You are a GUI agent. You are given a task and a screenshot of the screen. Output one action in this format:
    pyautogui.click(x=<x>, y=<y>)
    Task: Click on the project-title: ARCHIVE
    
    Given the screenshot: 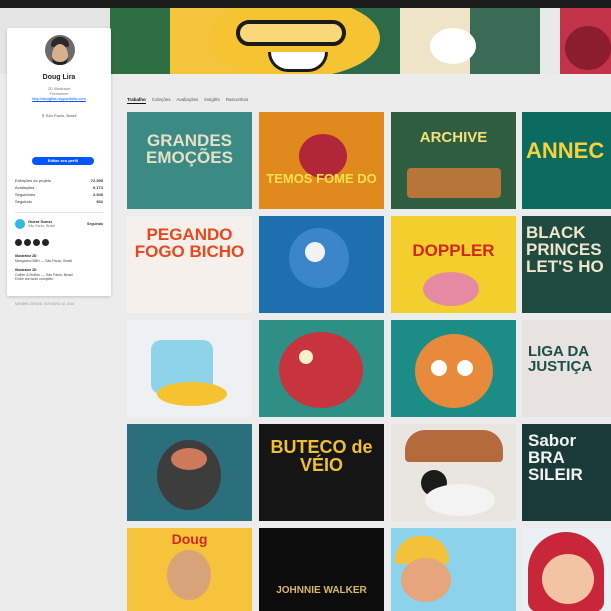 What is the action you would take?
    pyautogui.click(x=453, y=137)
    